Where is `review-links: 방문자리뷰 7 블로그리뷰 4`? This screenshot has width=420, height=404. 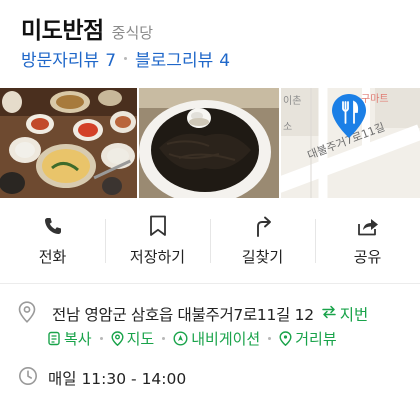
review-links: 방문자리뷰 7 블로그리뷰 4 is located at coordinates (125, 58).